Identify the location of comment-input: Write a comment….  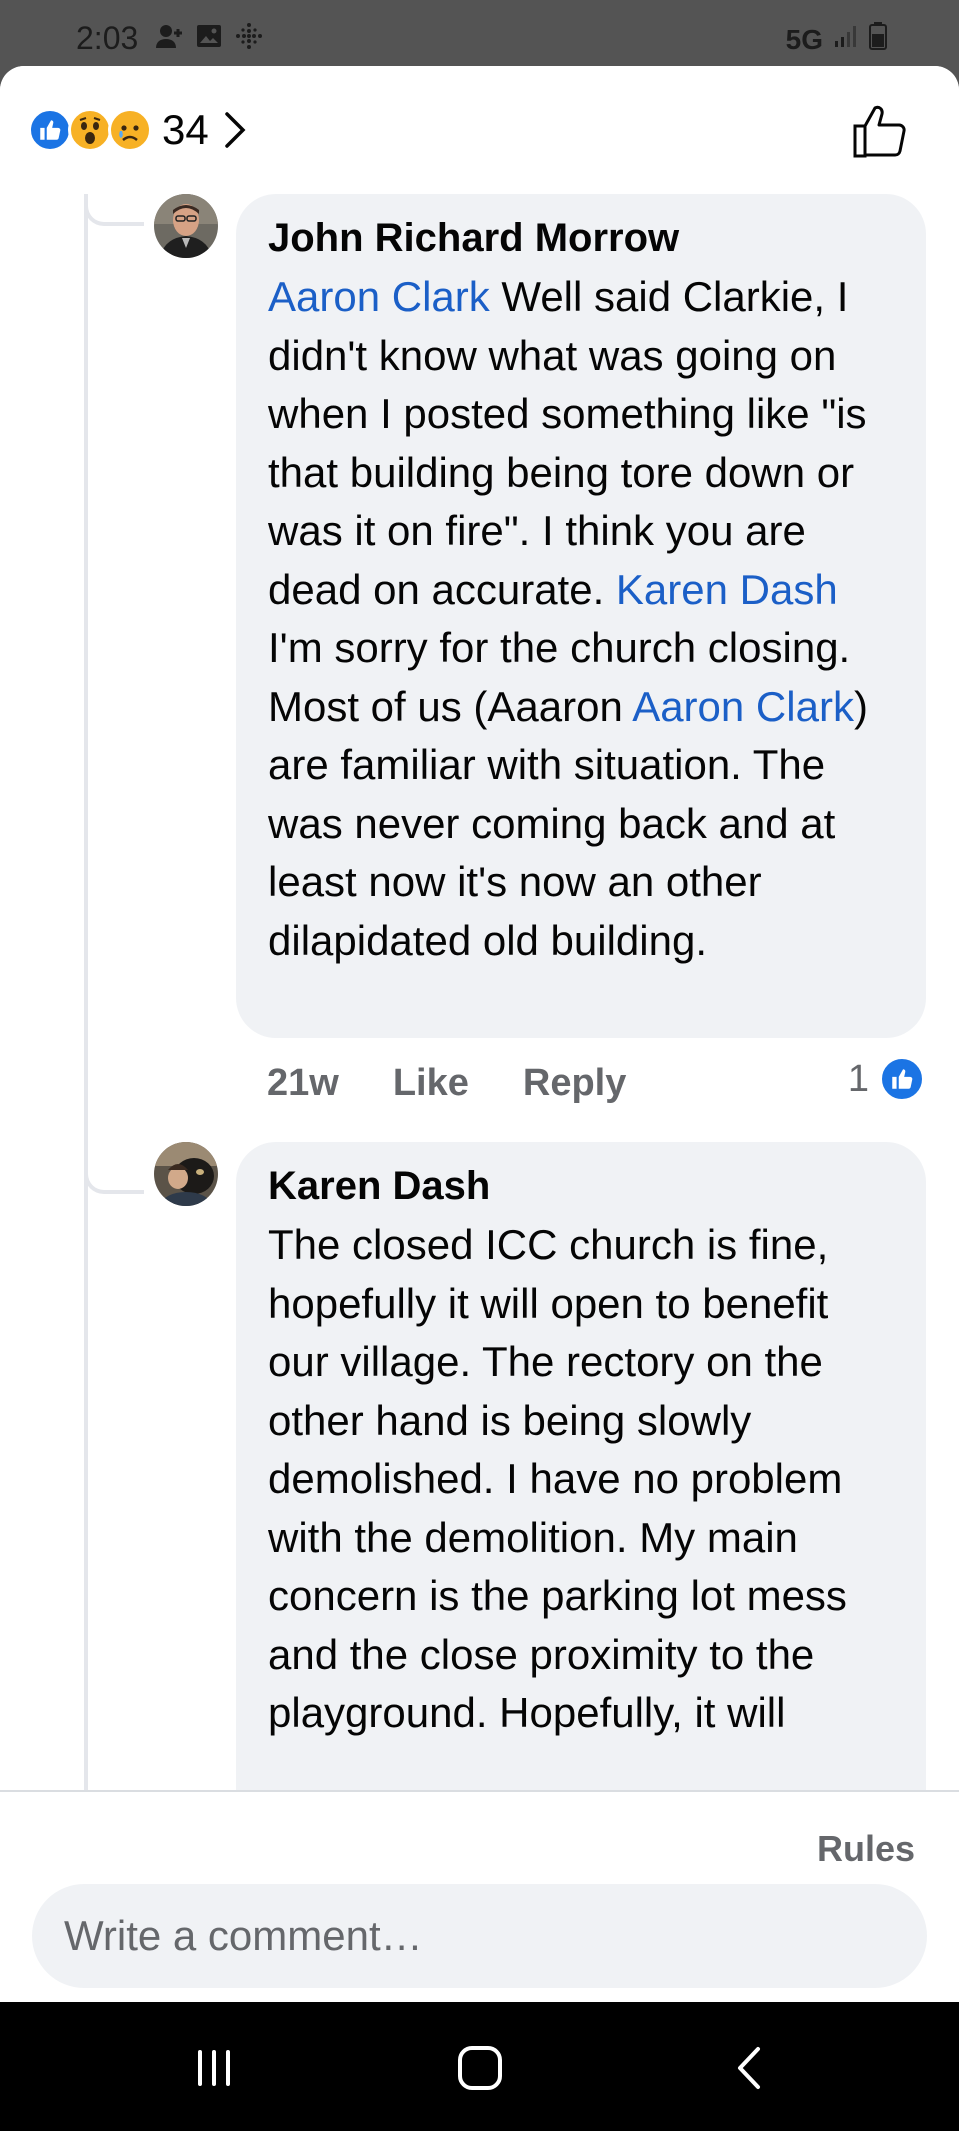
(479, 1936).